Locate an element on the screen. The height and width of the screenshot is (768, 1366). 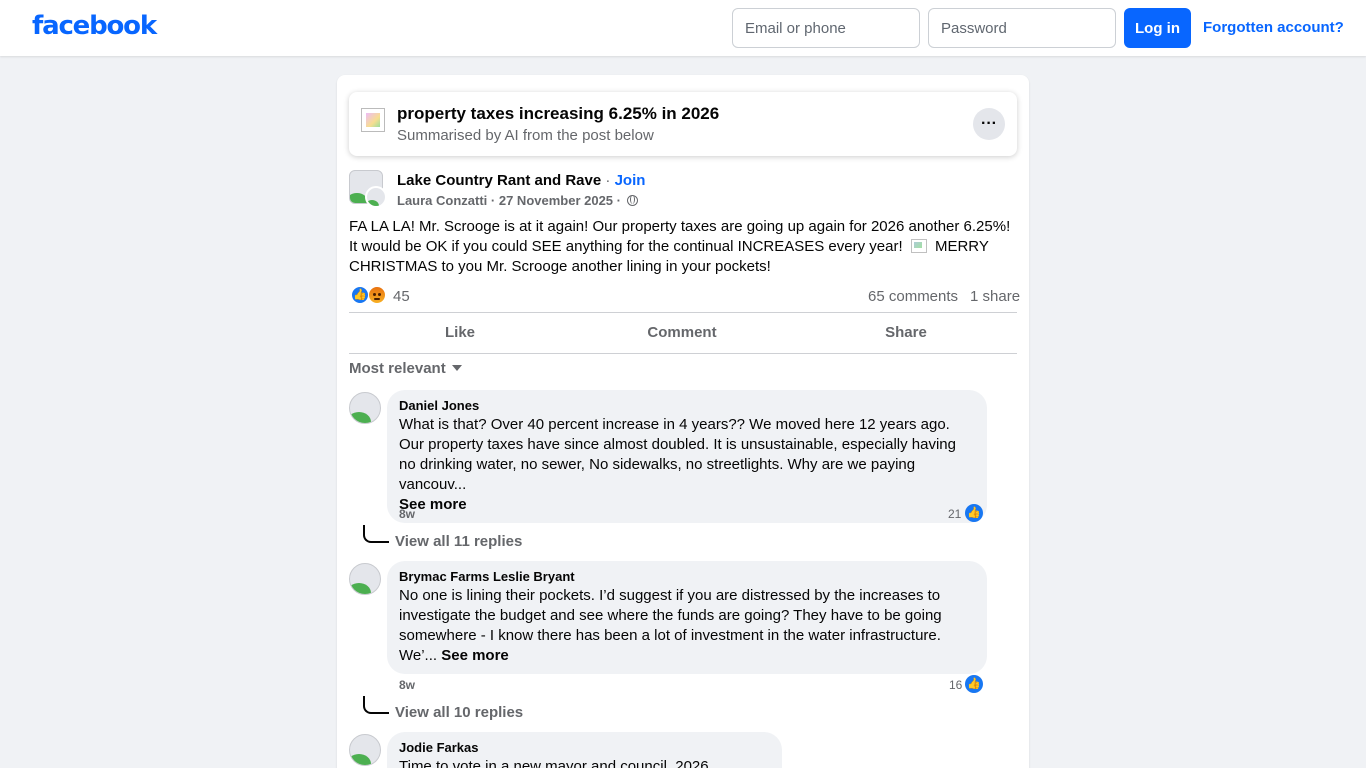
comment-button: Comment is located at coordinates (682, 335).